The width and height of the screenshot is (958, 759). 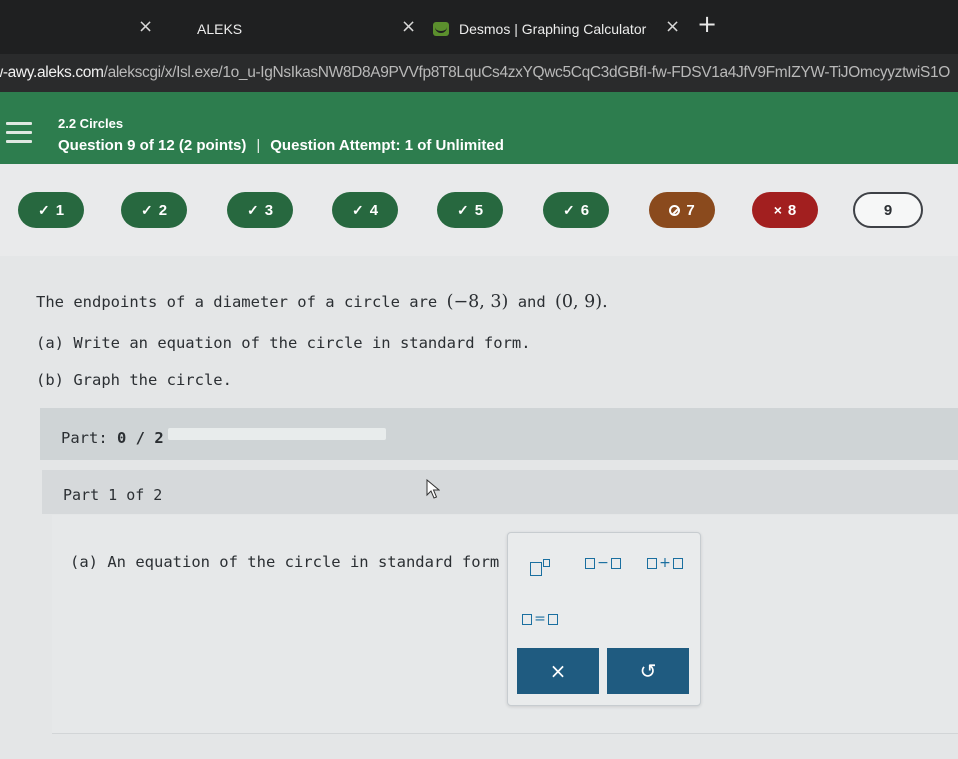 I want to click on tab-title: Desmos | Graphing Calculator, so click(x=553, y=29).